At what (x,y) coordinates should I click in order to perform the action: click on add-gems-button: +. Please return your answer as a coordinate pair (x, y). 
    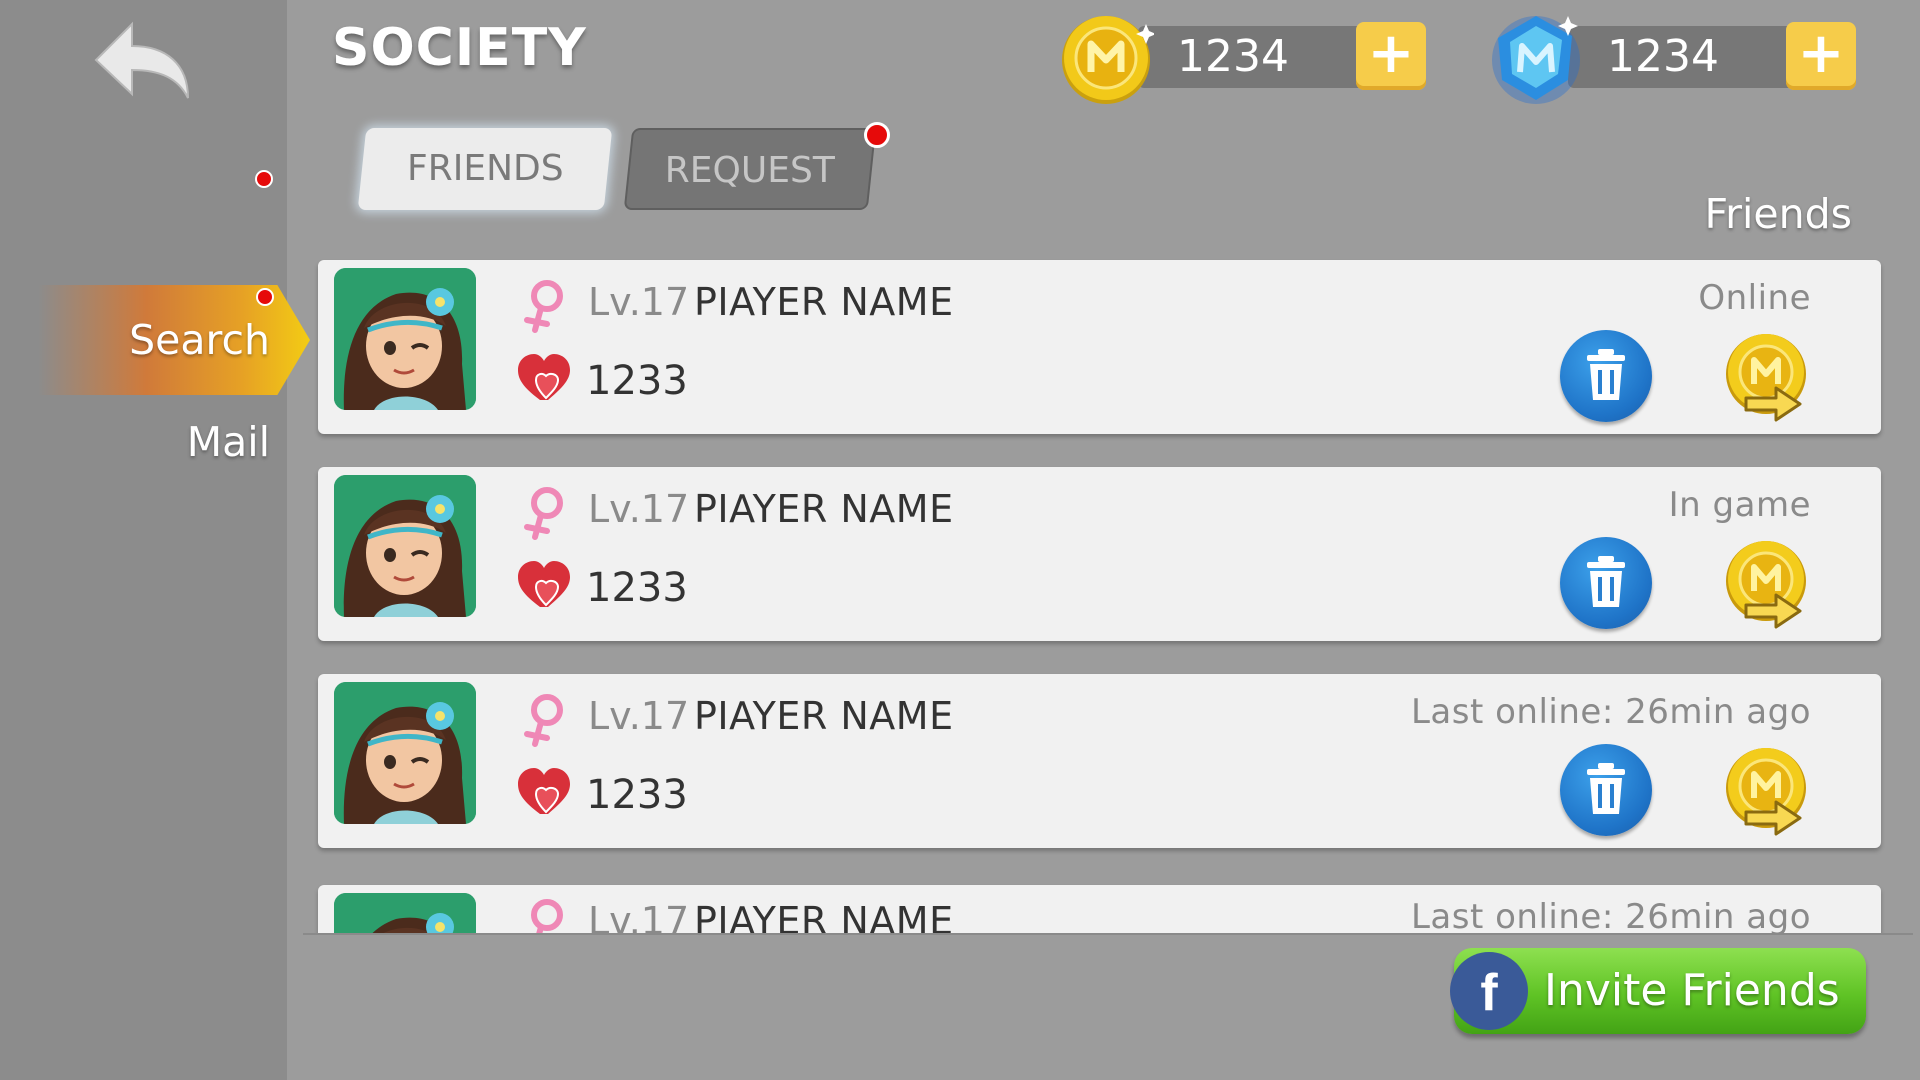
    Looking at the image, I should click on (1821, 56).